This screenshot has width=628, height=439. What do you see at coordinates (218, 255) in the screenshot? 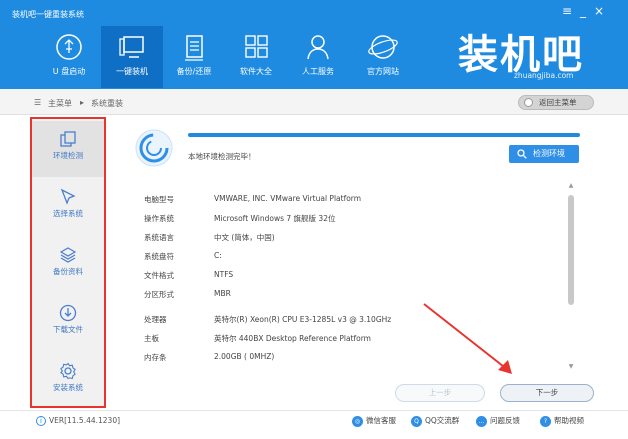
I see `info-value: C:` at bounding box center [218, 255].